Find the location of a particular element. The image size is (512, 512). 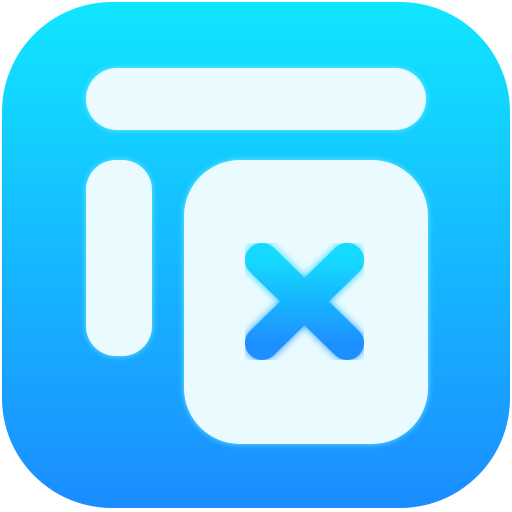

title-bar-shape is located at coordinates (256, 99).